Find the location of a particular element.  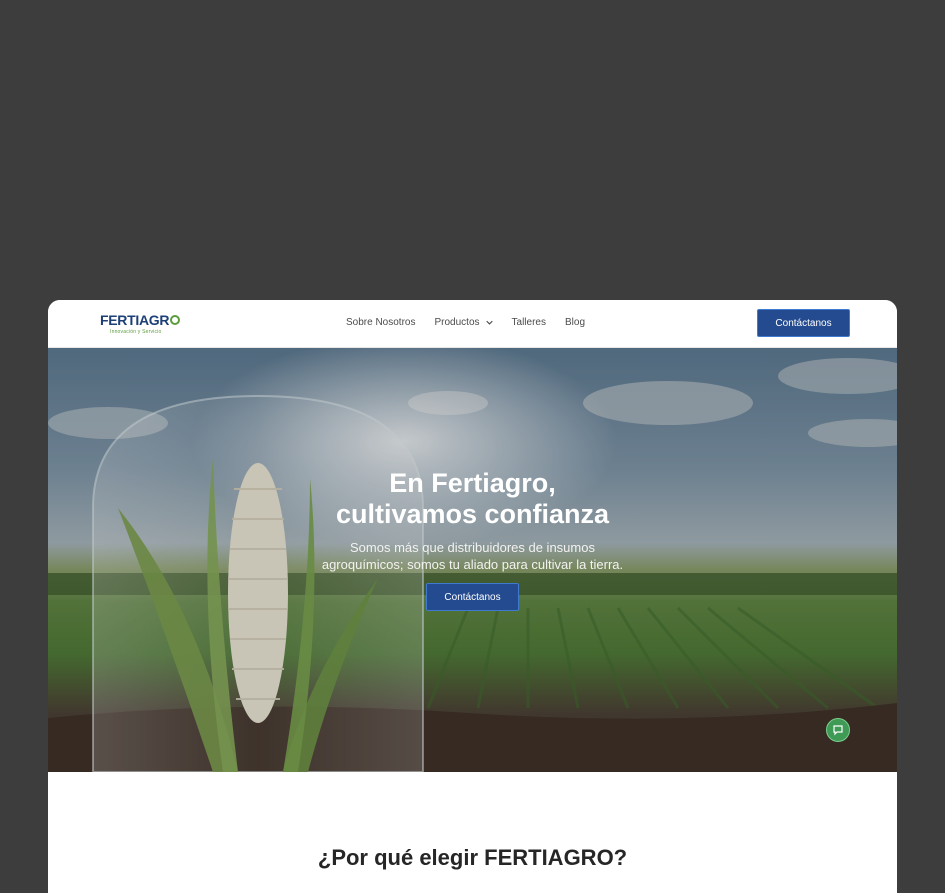

brand-logo: FERTIAGR Innovación y Servicio is located at coordinates (140, 323).